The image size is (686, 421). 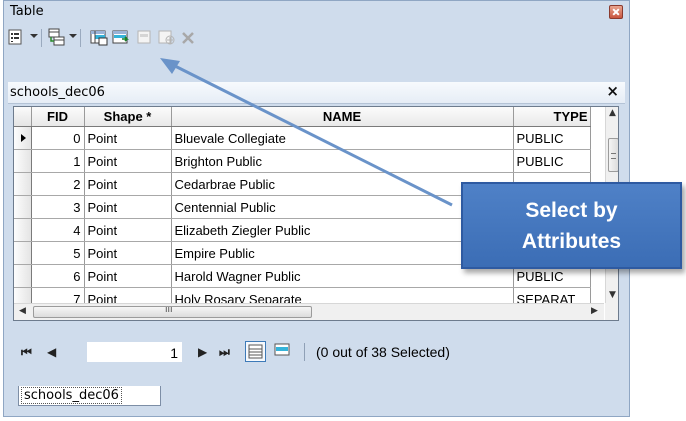 I want to click on scroll-right-icon: ▶, so click(x=594, y=311).